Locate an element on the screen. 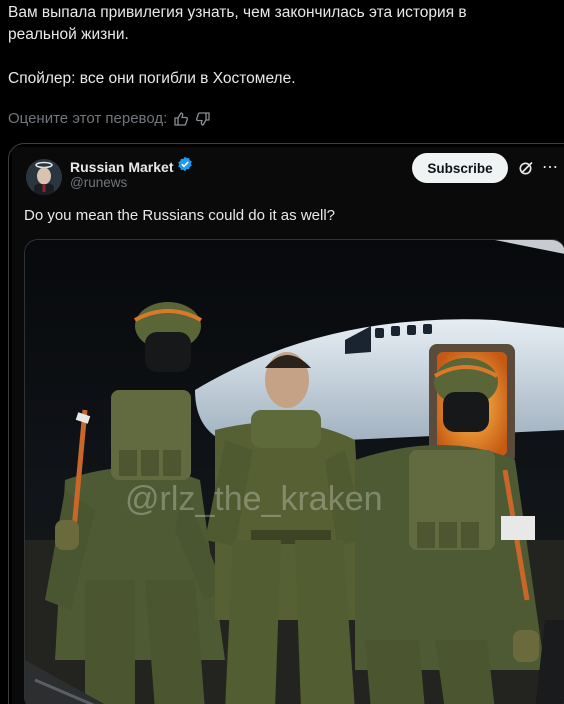 Image resolution: width=564 pixels, height=704 pixels. rate-translation: Оцените этот перевод: is located at coordinates (109, 118).